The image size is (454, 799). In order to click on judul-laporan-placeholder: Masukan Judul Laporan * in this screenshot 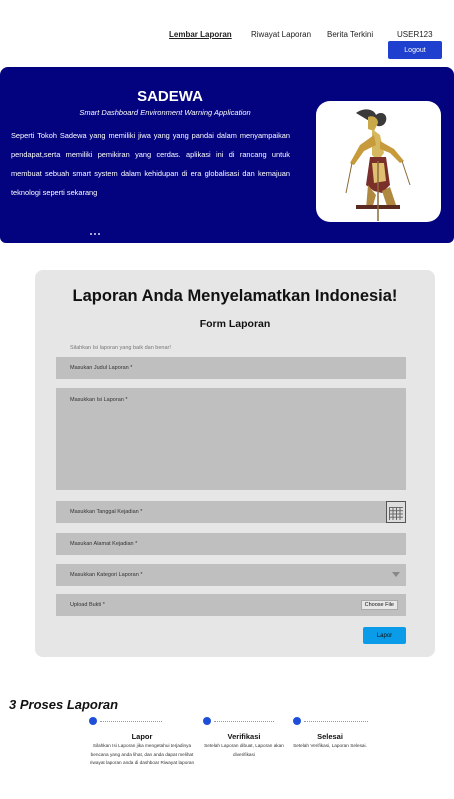, I will do `click(101, 368)`.